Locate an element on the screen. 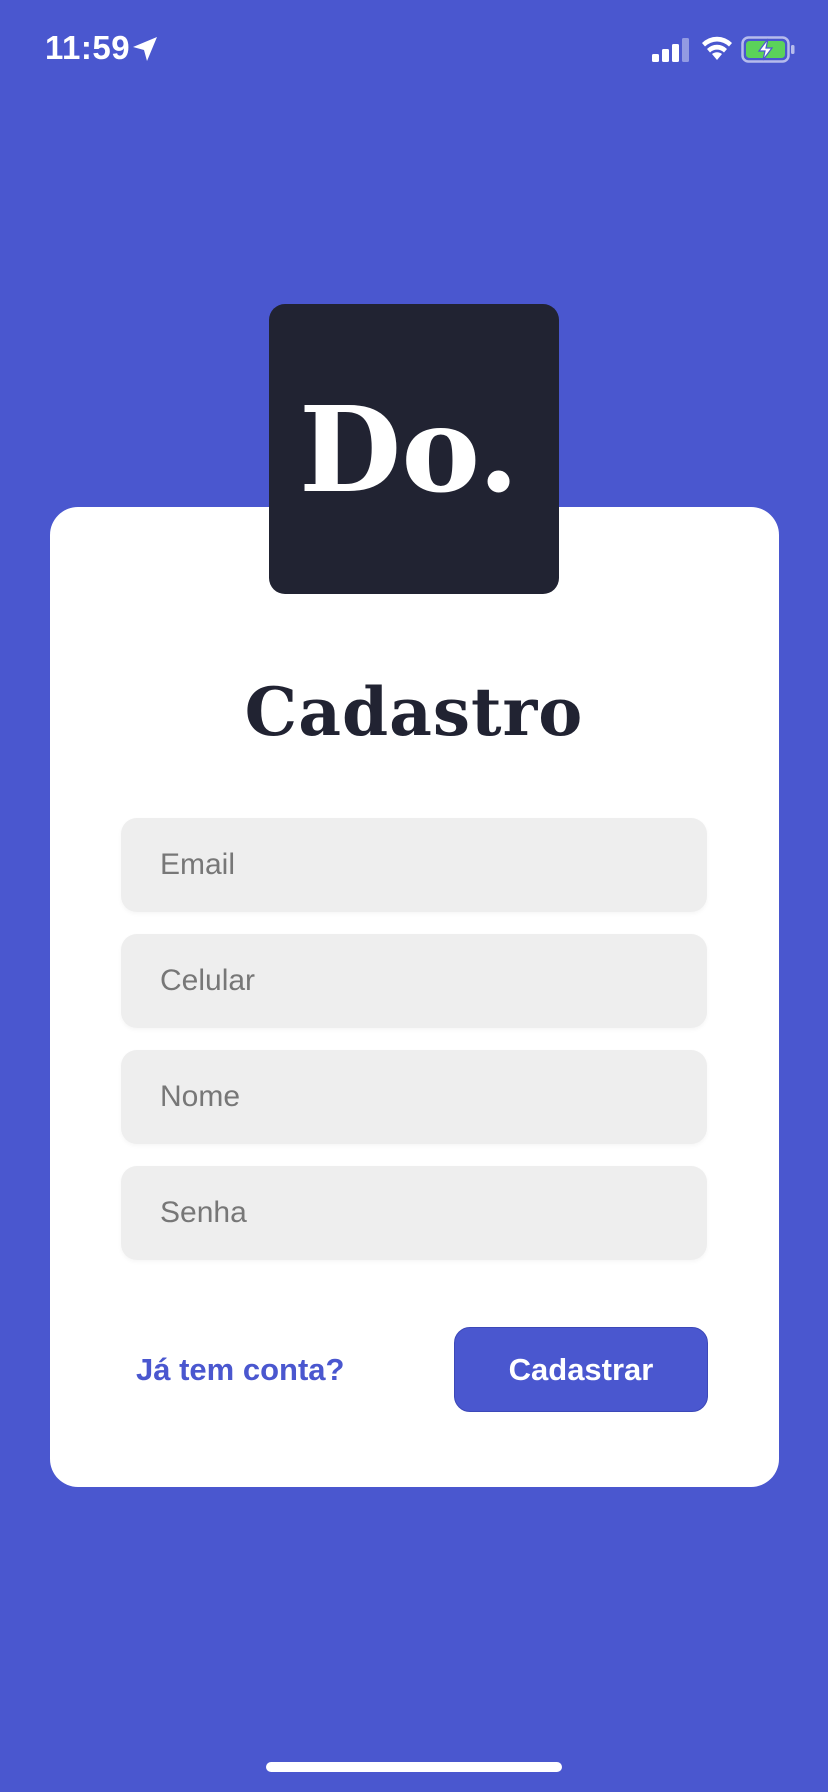 Image resolution: width=828 pixels, height=1792 pixels. name-field-container is located at coordinates (414, 1097).